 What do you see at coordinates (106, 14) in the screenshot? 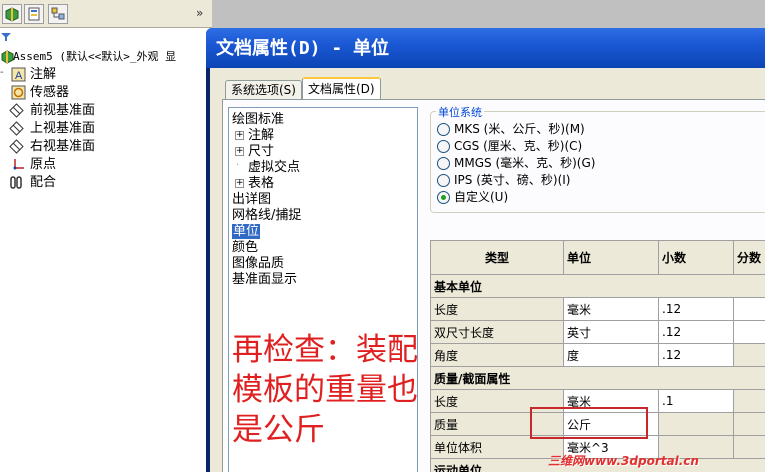
I see `feature-manager-toolbar: »` at bounding box center [106, 14].